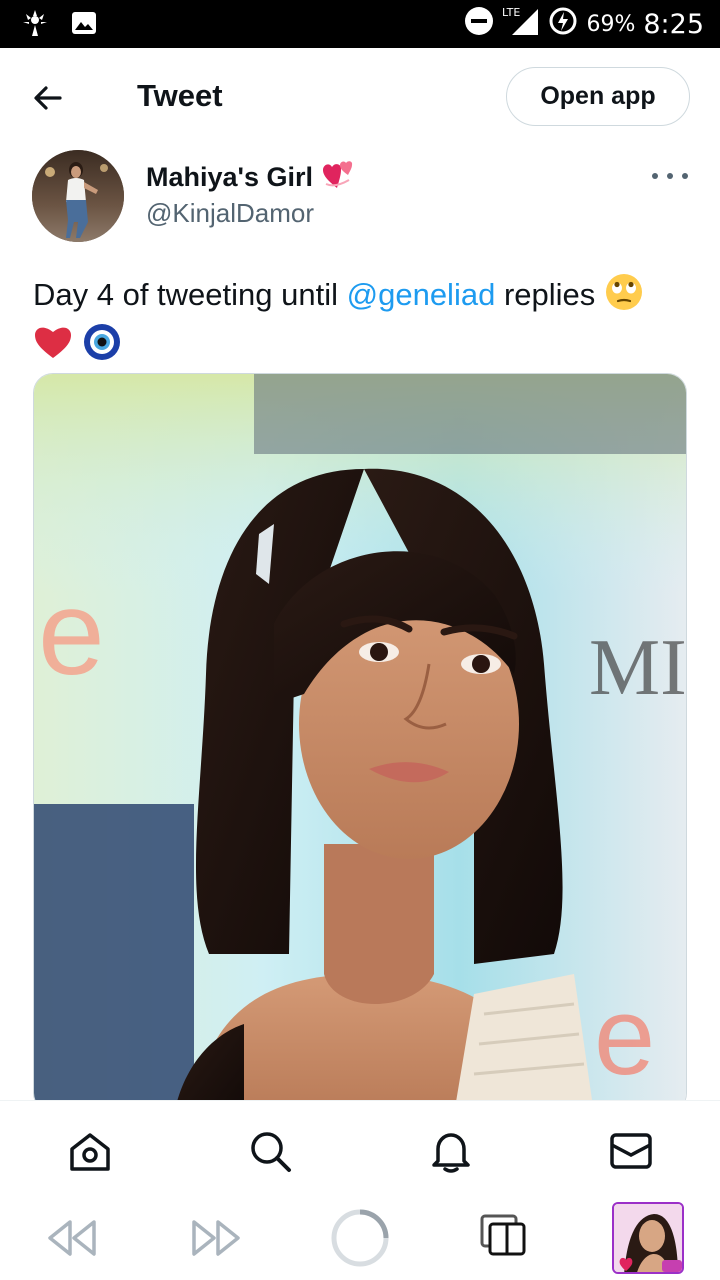 Image resolution: width=720 pixels, height=1280 pixels. Describe the element at coordinates (360, 24) in the screenshot. I see `status-bar: LTE 69% 8:25` at that location.